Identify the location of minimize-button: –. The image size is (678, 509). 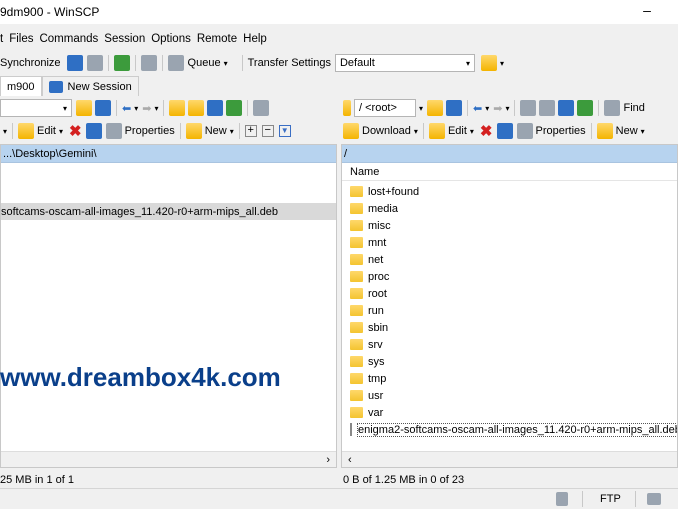
(647, 11).